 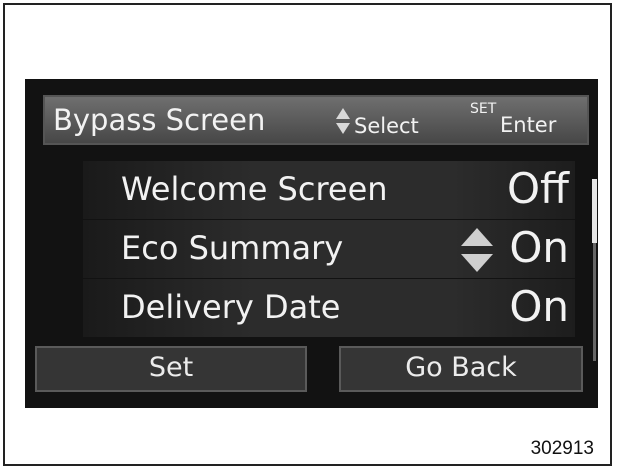 What do you see at coordinates (232, 248) in the screenshot?
I see `setting-label: Eco Summary` at bounding box center [232, 248].